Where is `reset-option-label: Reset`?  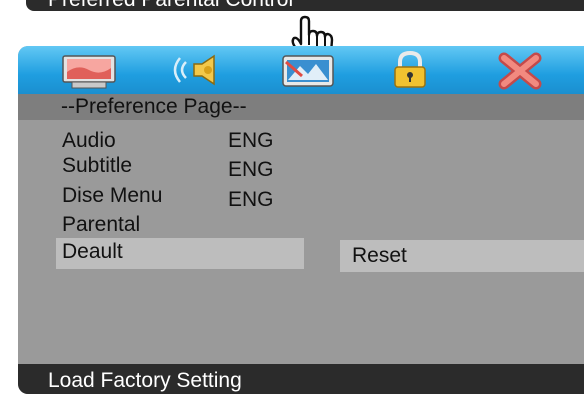 reset-option-label: Reset is located at coordinates (379, 255).